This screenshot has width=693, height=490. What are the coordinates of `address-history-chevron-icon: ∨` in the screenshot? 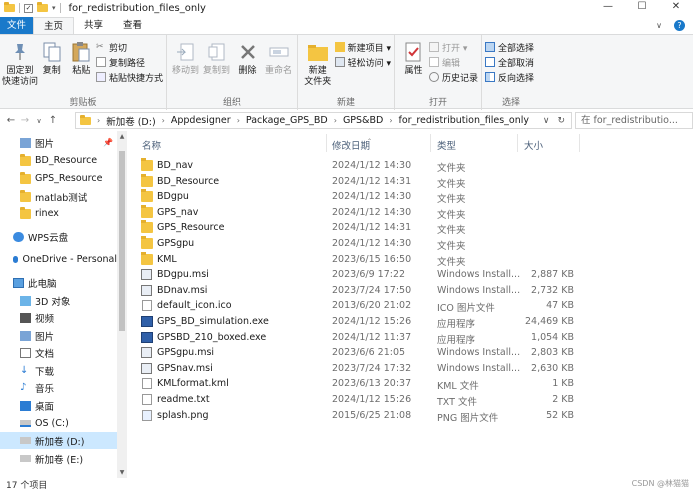 It's located at (546, 121).